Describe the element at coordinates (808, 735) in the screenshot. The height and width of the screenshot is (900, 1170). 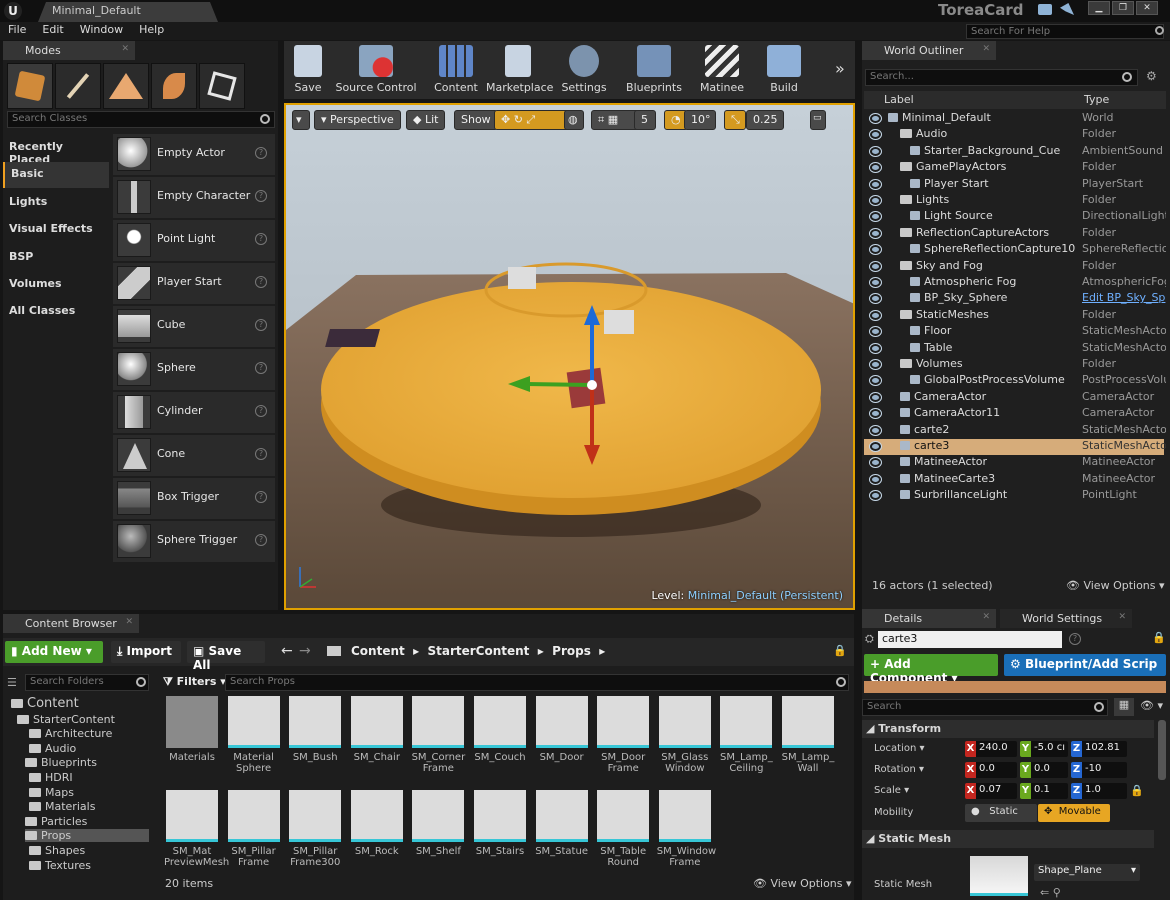
I see `asset-tile: SM_Lamp_ Wall` at that location.